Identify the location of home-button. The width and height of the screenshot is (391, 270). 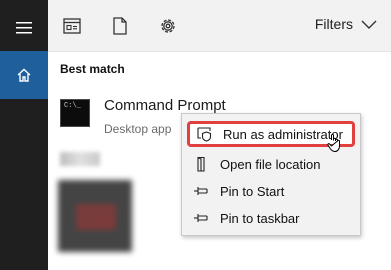
(24, 75).